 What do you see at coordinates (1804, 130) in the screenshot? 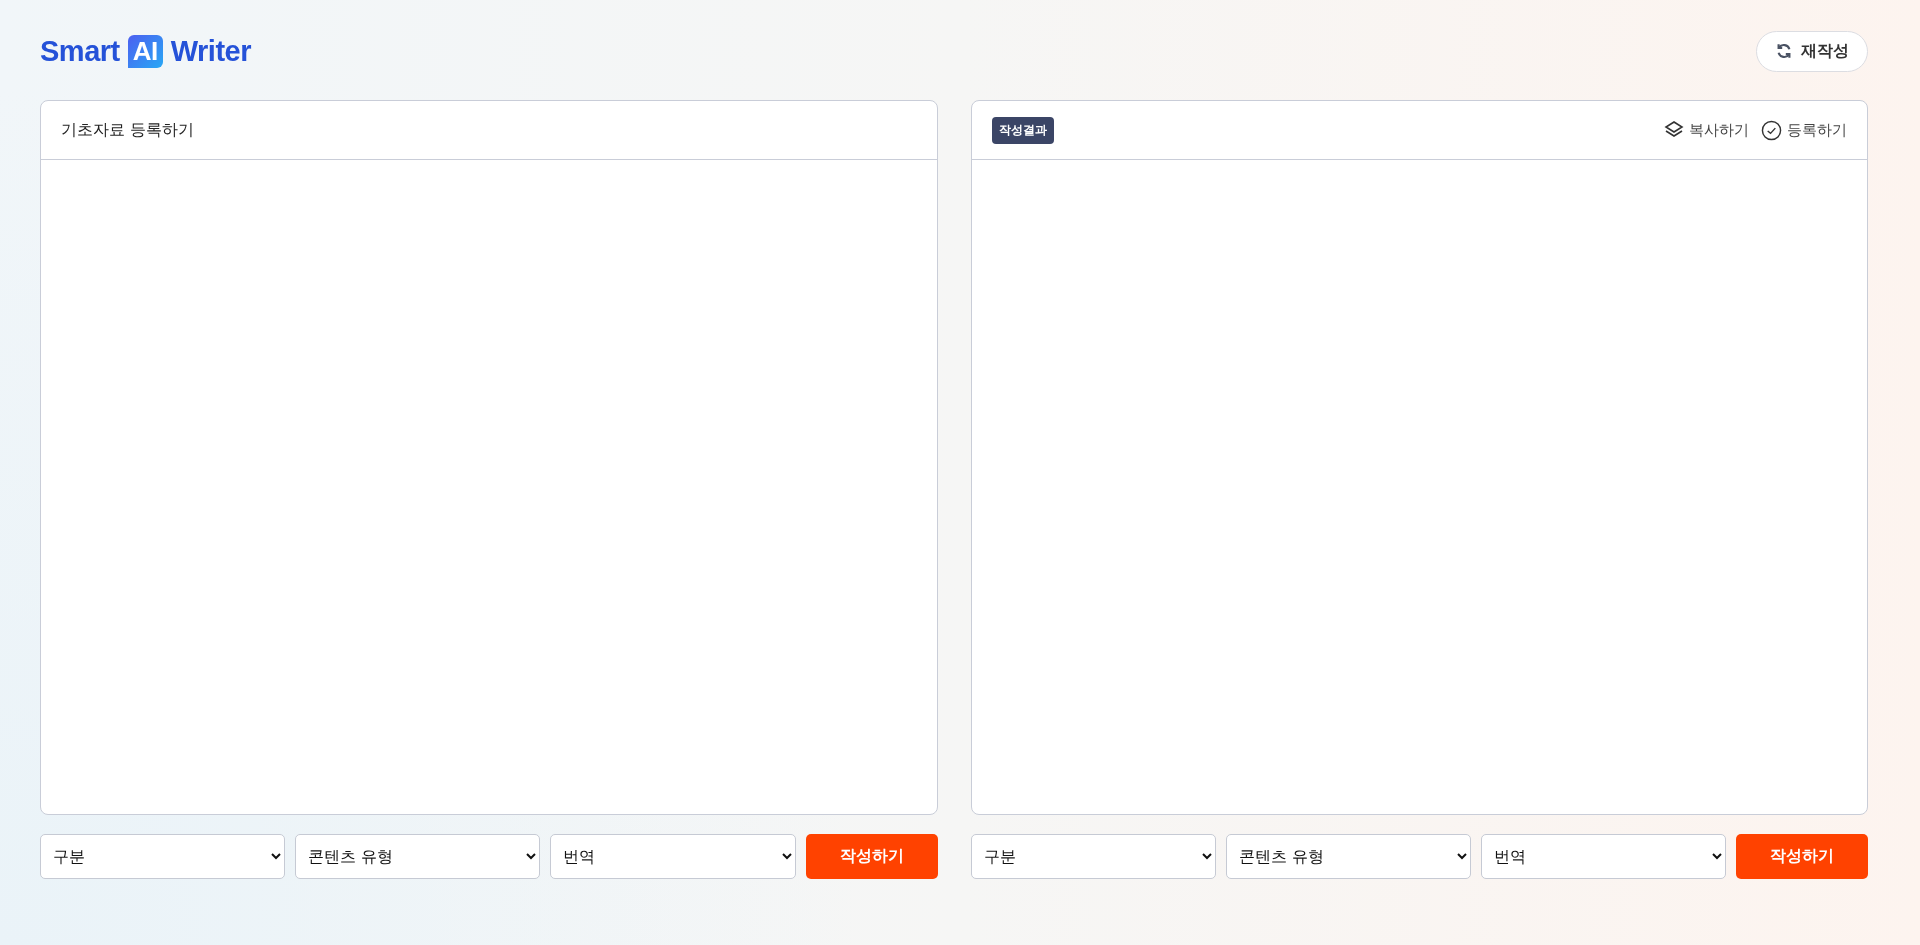
I see `register-button: 등록하기` at bounding box center [1804, 130].